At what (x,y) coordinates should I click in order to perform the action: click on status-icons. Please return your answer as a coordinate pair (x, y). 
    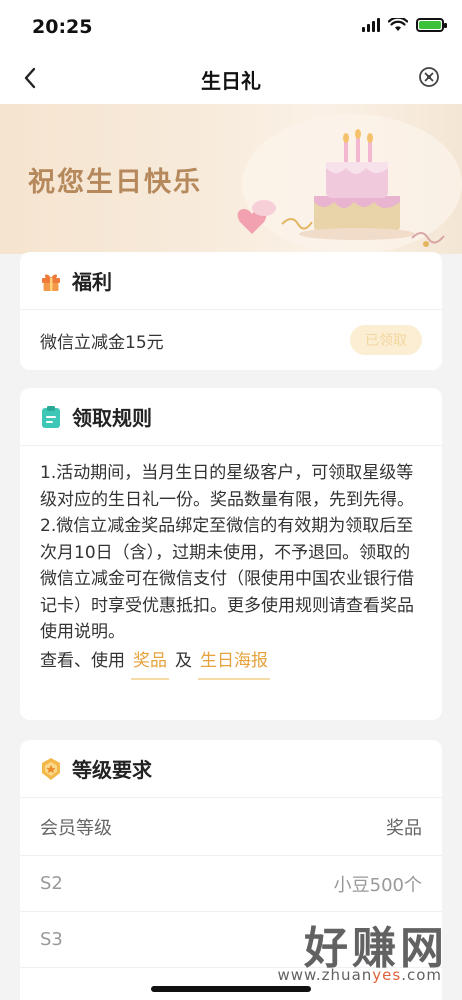
    Looking at the image, I should click on (404, 25).